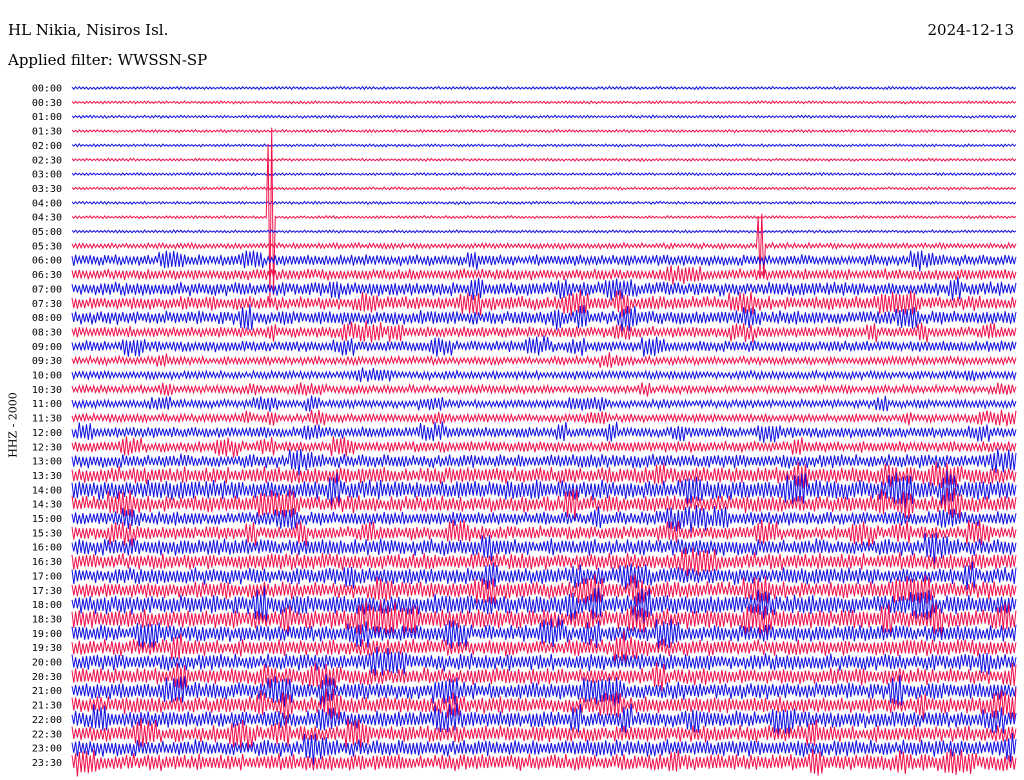 Image resolution: width=1024 pixels, height=780 pixels. What do you see at coordinates (47, 648) in the screenshot?
I see `time-label: 19:30` at bounding box center [47, 648].